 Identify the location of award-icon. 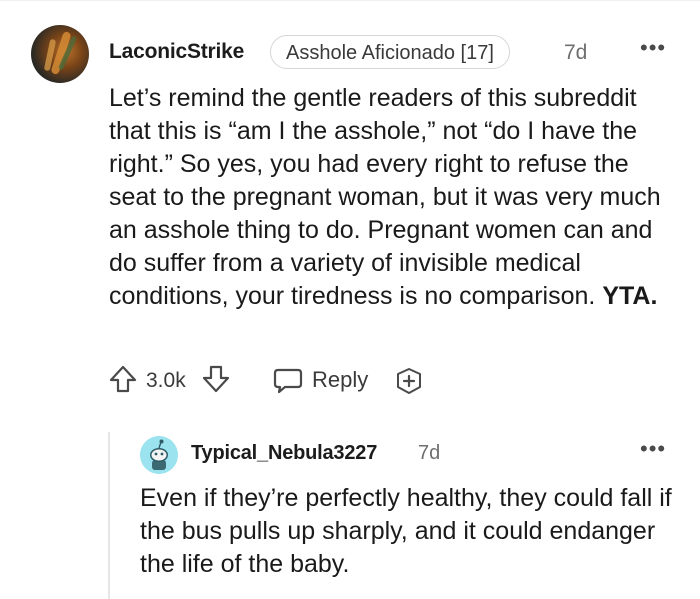
(409, 381).